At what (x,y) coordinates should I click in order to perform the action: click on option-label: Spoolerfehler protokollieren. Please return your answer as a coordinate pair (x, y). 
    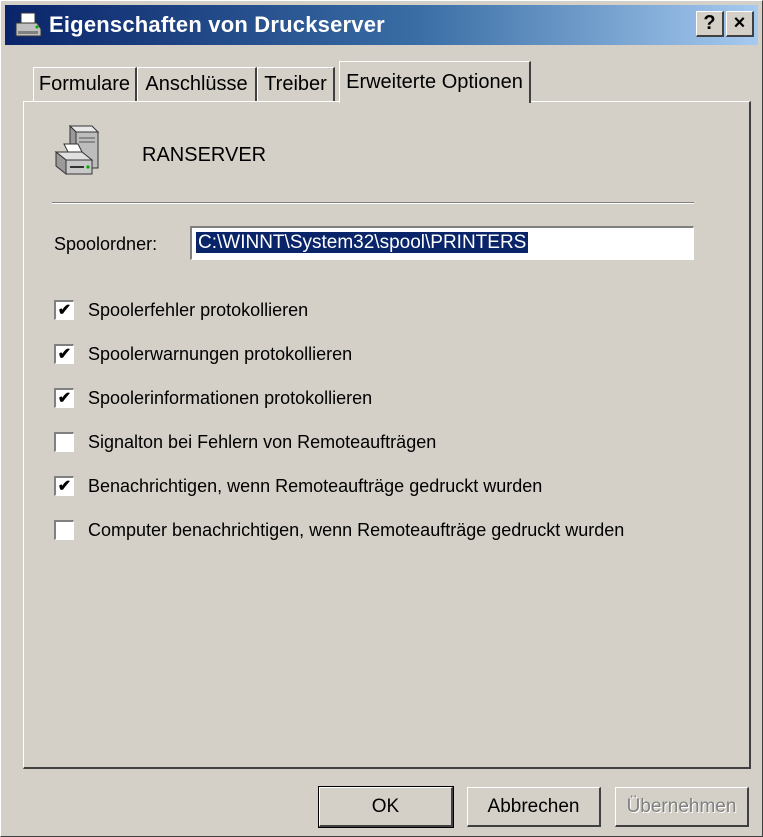
    Looking at the image, I should click on (198, 309).